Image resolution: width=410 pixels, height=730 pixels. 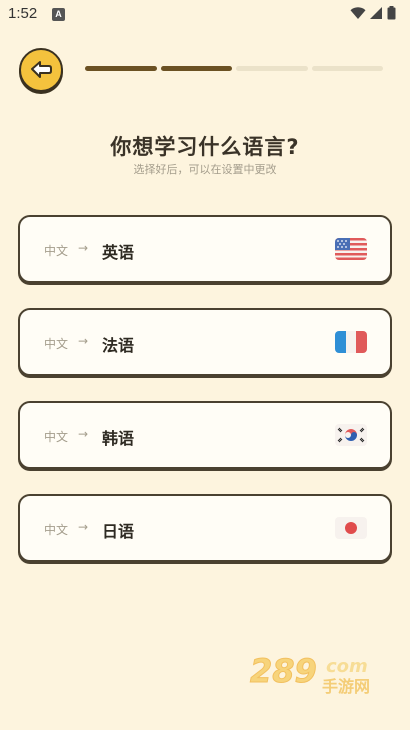 I want to click on language-option-japanese: 中文 → 日语, so click(x=205, y=528).